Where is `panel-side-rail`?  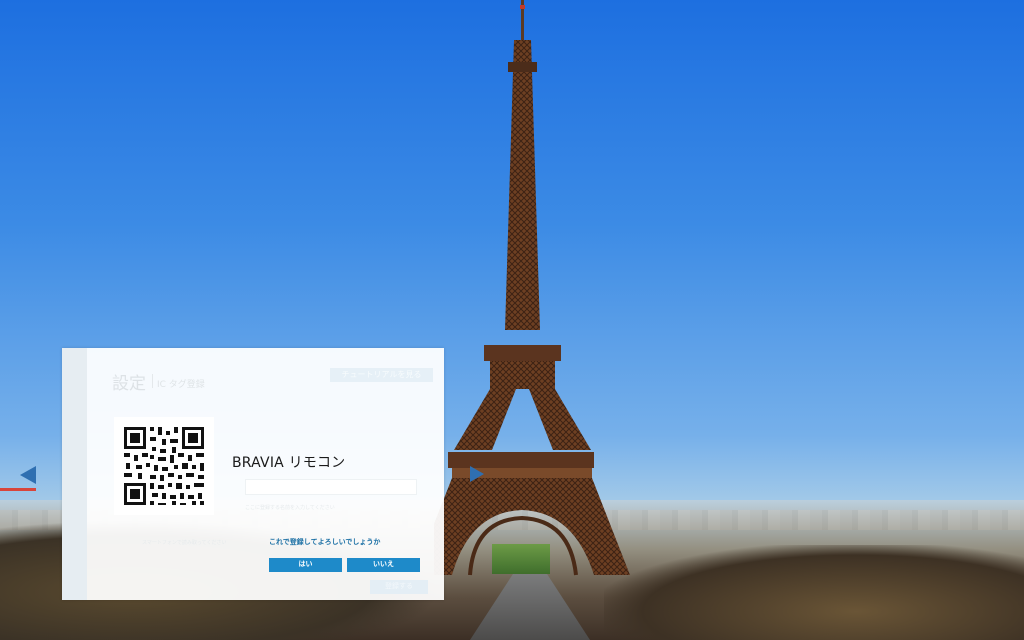 panel-side-rail is located at coordinates (74, 474).